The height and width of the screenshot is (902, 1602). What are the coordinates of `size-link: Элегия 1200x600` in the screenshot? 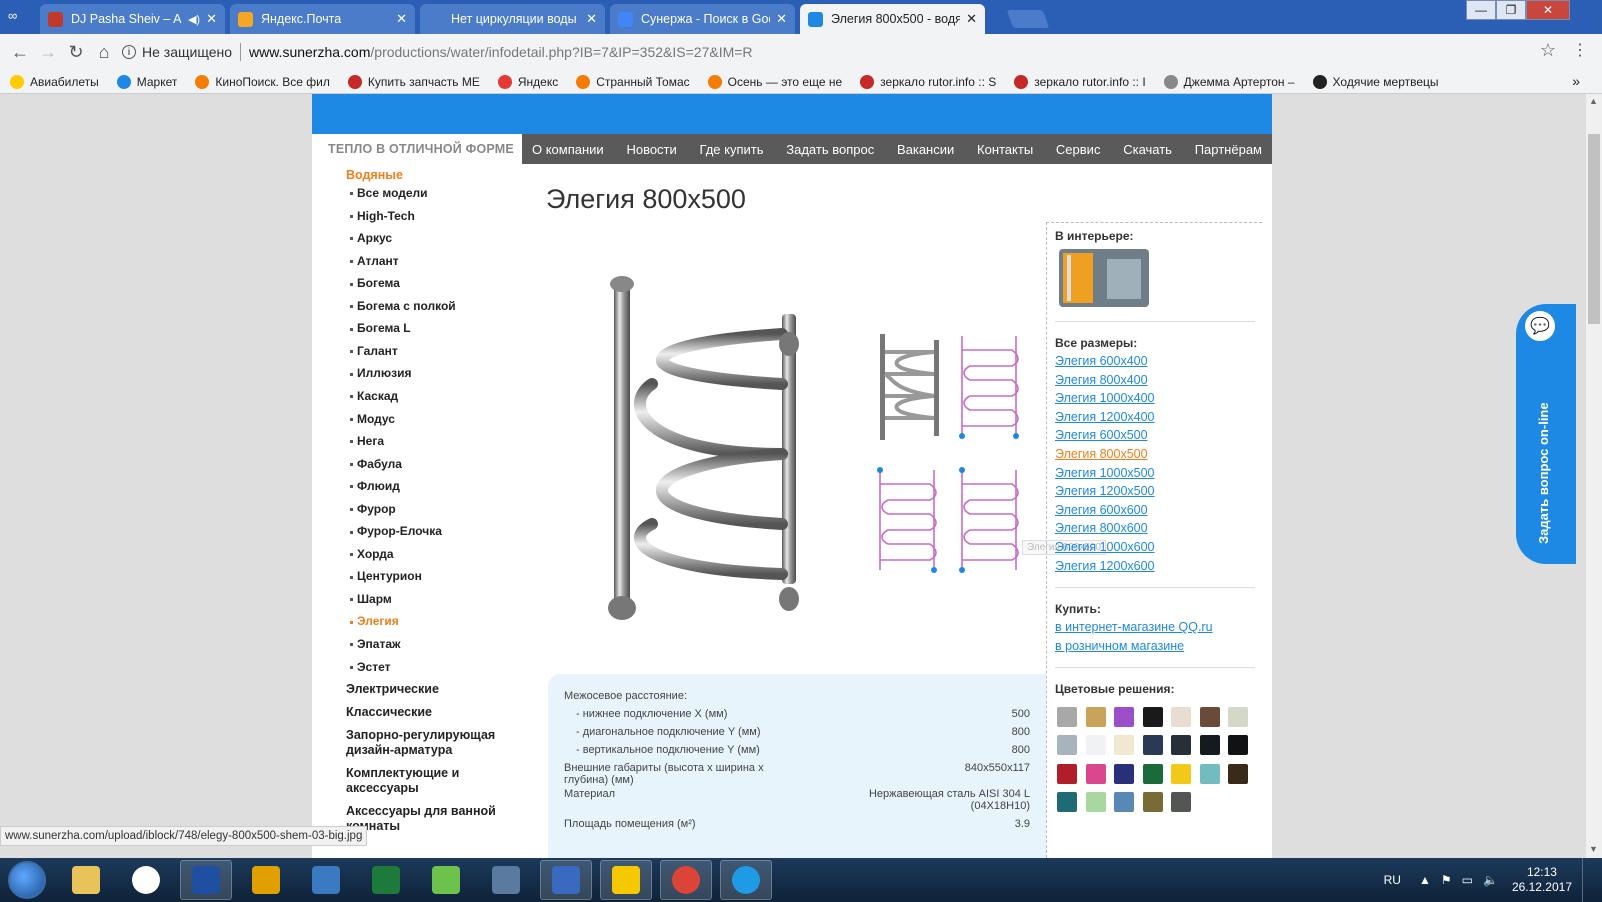 It's located at (1105, 566).